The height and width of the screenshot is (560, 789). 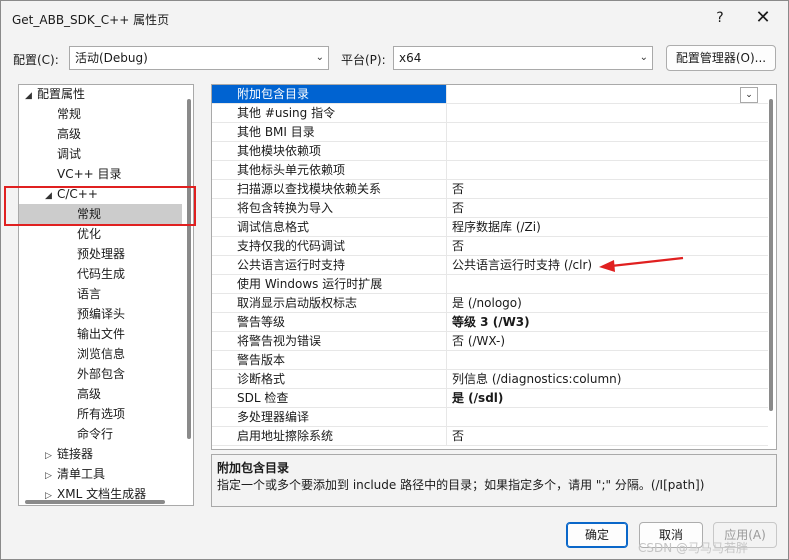 I want to click on ok-button: 确定, so click(x=597, y=535).